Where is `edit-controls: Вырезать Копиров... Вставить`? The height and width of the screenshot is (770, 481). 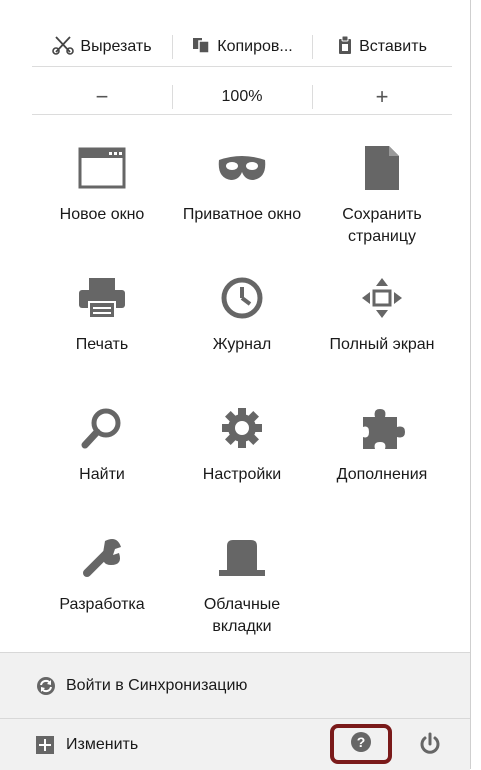 edit-controls: Вырезать Копиров... Вставить is located at coordinates (242, 47).